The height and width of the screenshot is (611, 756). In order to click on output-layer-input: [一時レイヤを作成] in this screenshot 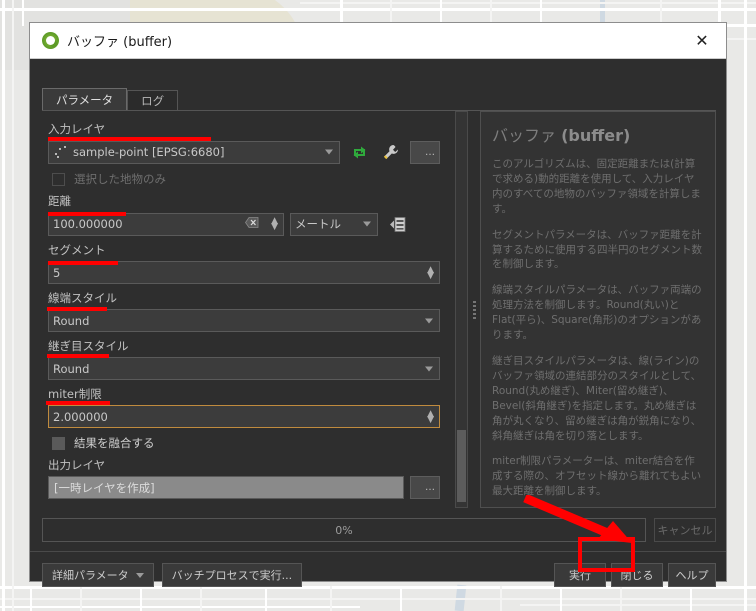, I will do `click(226, 487)`.